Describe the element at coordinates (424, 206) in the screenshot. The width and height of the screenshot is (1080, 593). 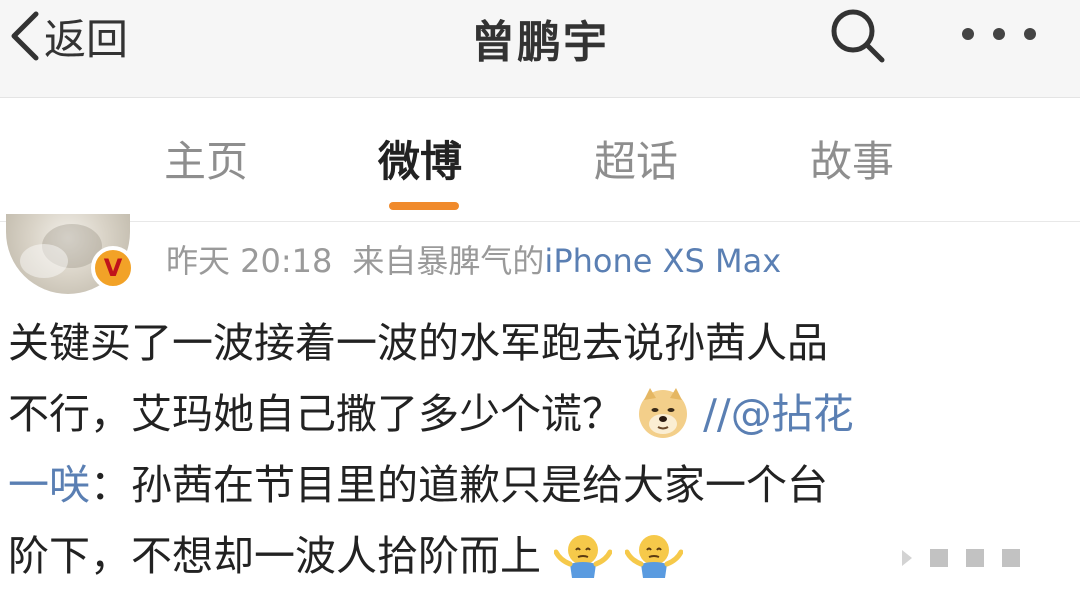
I see `active-tab-indicator` at that location.